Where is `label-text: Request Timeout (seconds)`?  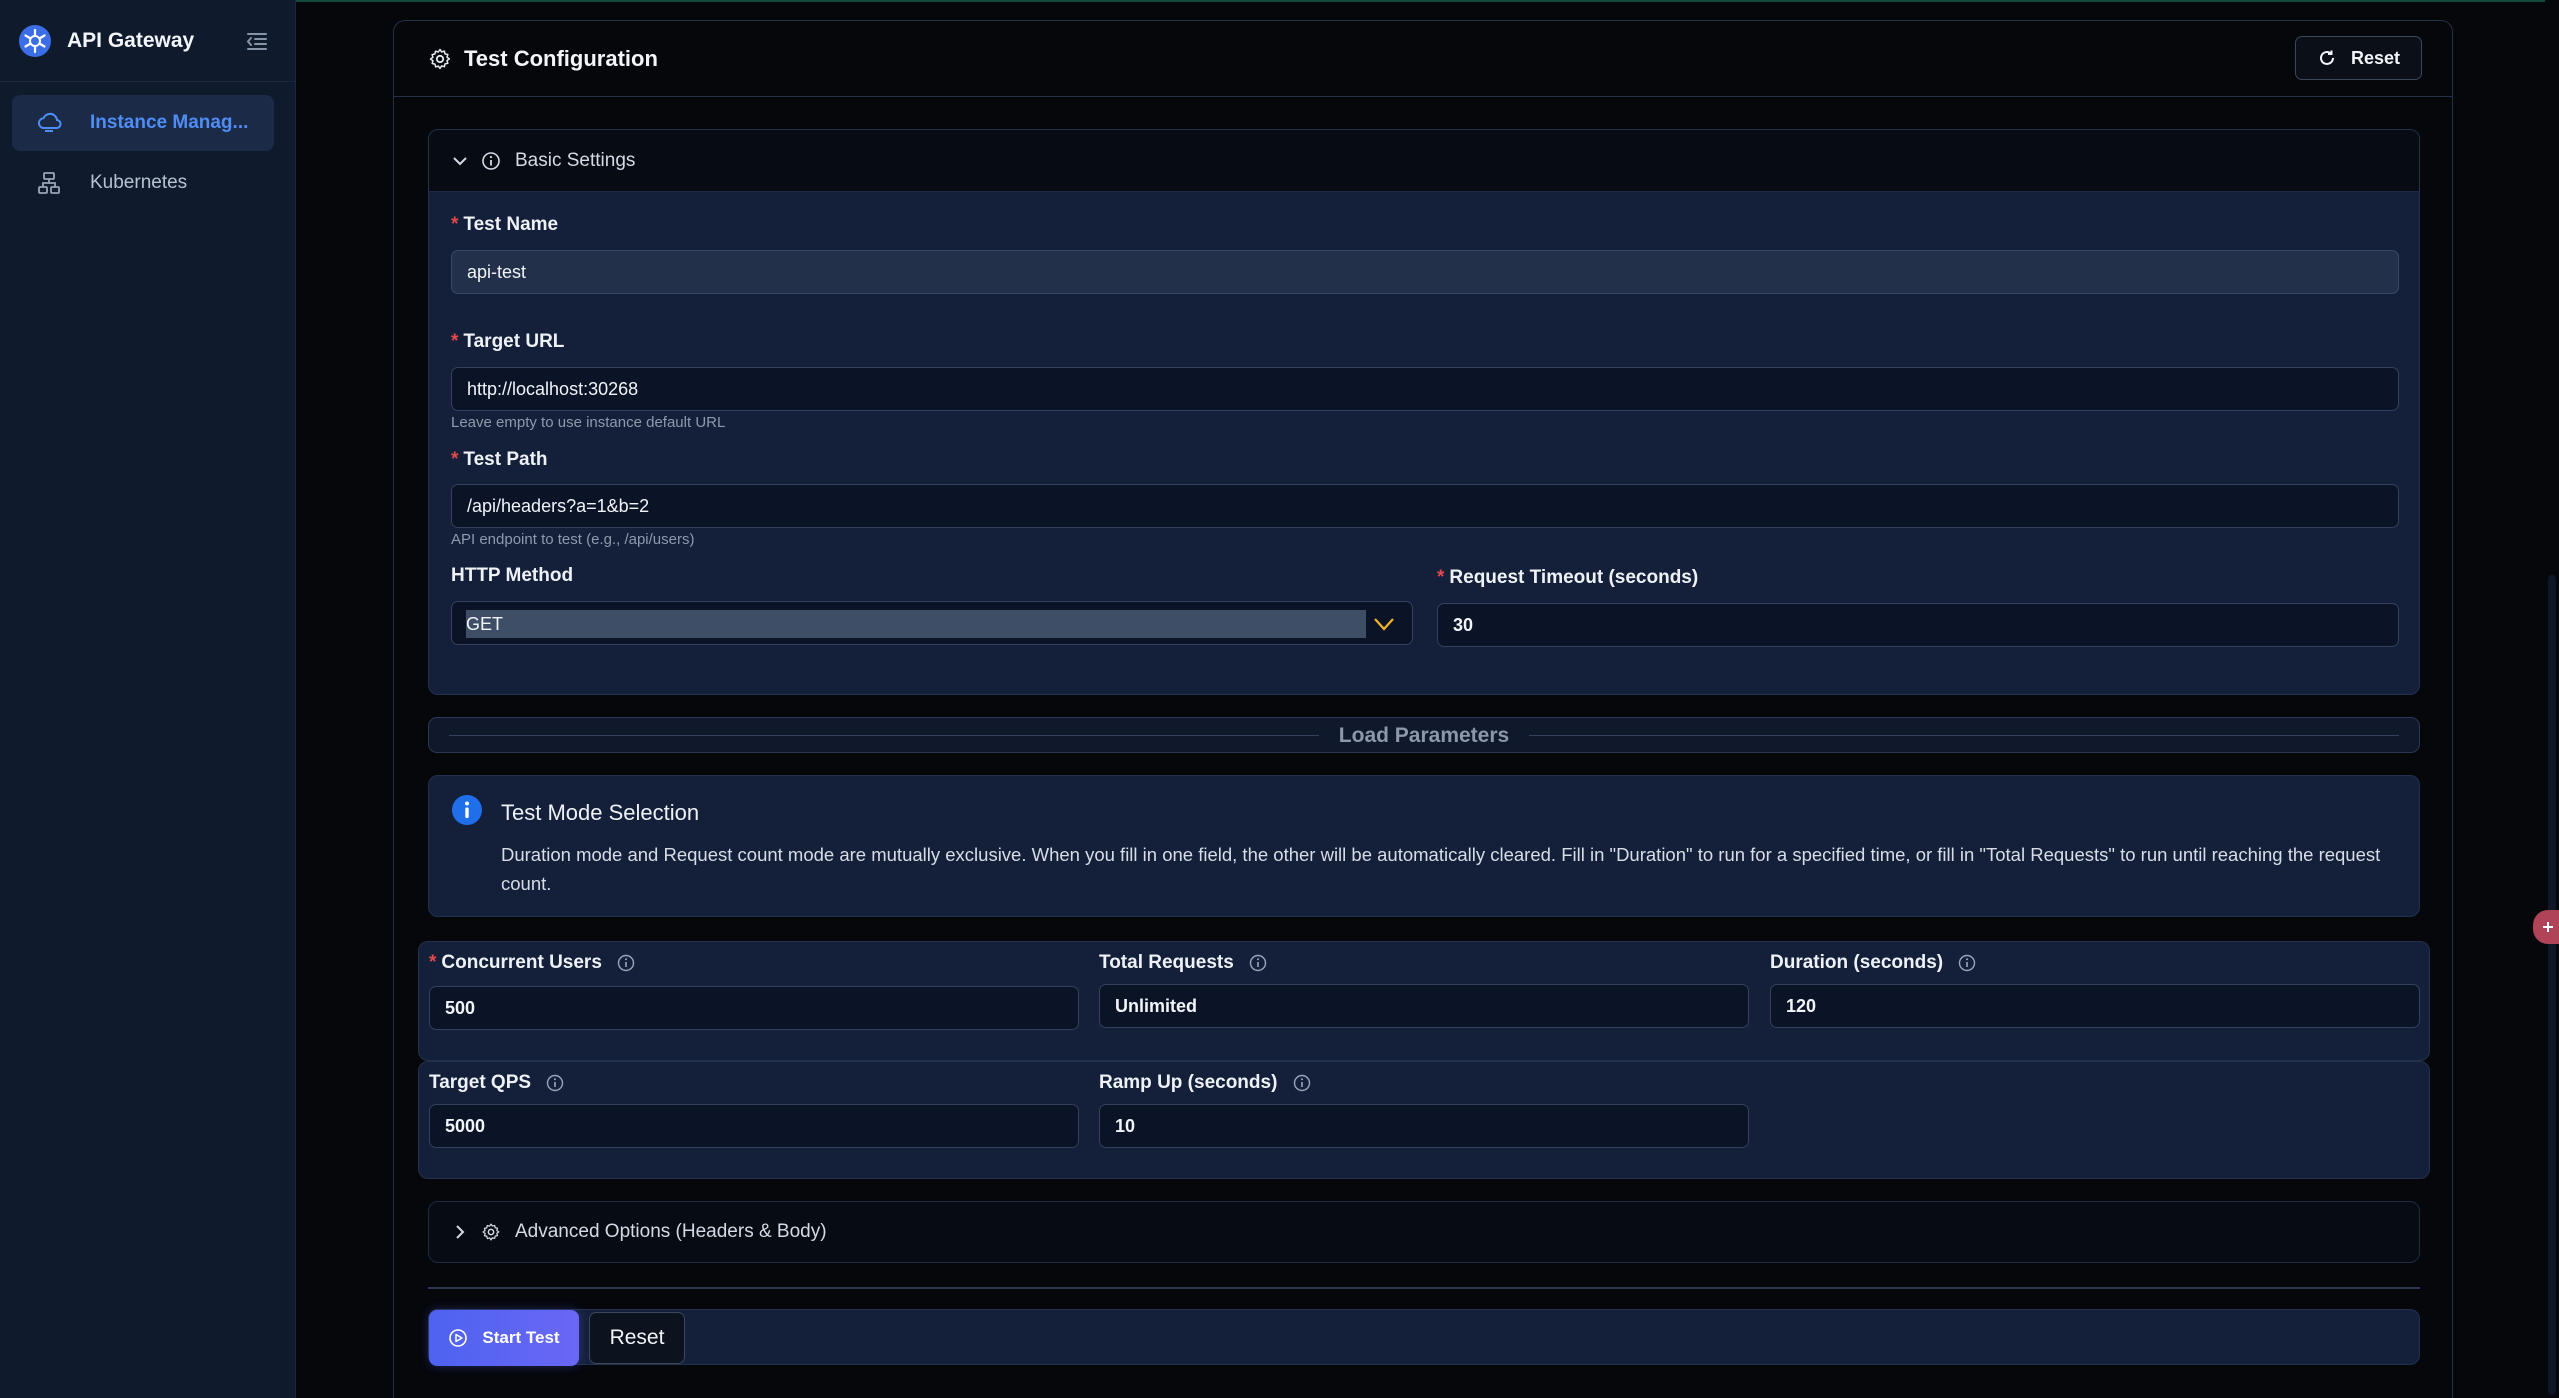
label-text: Request Timeout (seconds) is located at coordinates (1574, 577).